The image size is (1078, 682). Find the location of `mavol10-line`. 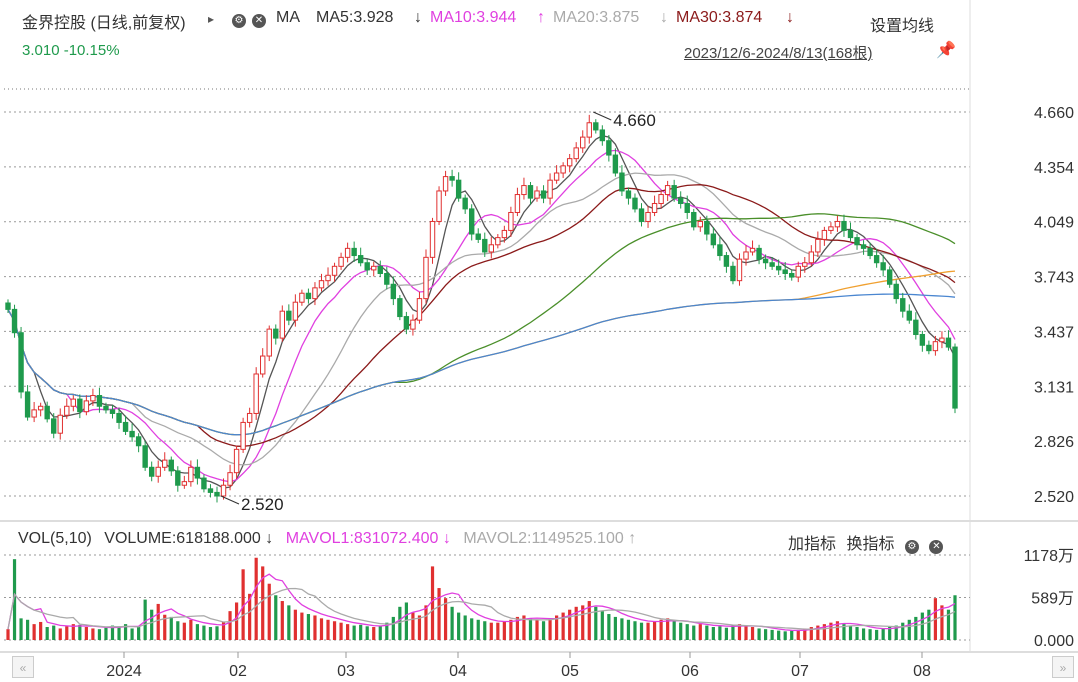

mavol10-line is located at coordinates (481, 608).